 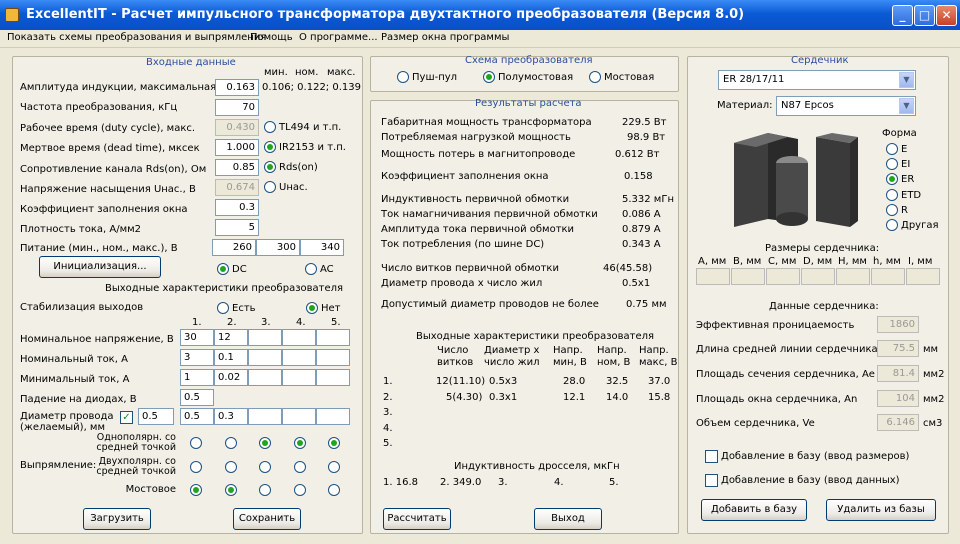 I want to click on dc-radio, so click(x=223, y=269).